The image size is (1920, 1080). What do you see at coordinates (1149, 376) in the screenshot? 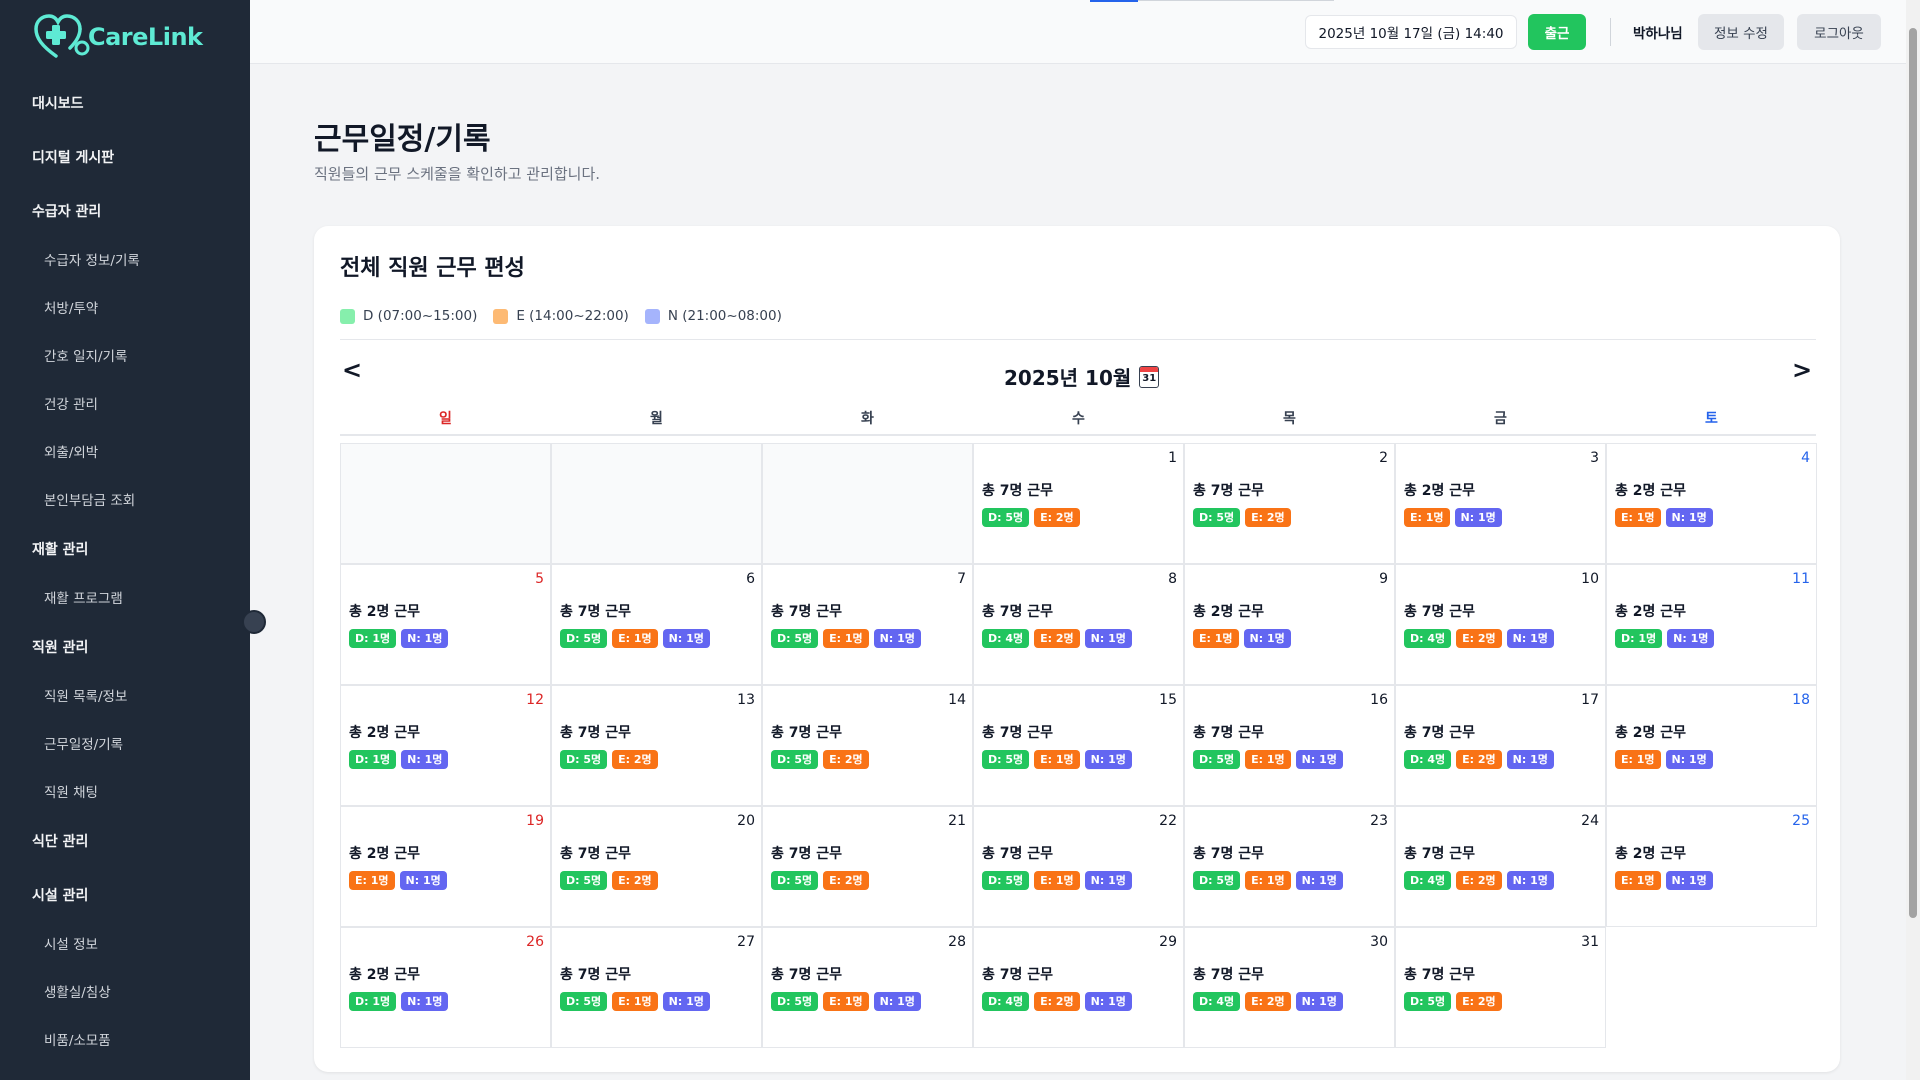
I see `calendar-icon: 31` at bounding box center [1149, 376].